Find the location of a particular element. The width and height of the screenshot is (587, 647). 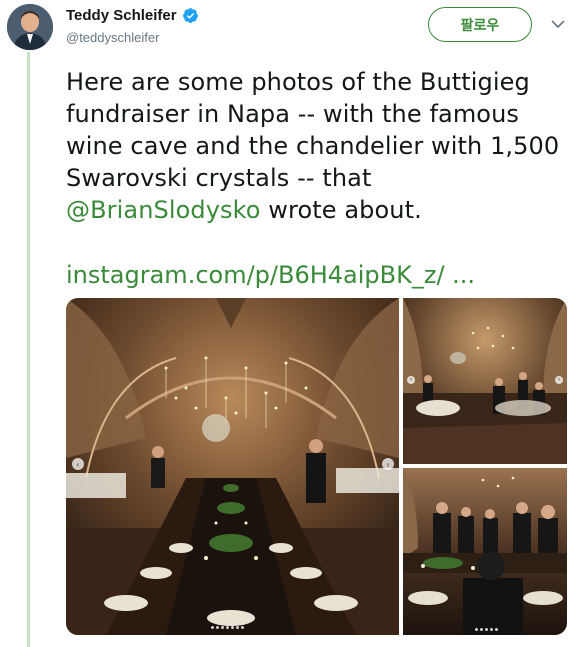

tweet-line: @BrianSlodysko wrote about. is located at coordinates (316, 210).